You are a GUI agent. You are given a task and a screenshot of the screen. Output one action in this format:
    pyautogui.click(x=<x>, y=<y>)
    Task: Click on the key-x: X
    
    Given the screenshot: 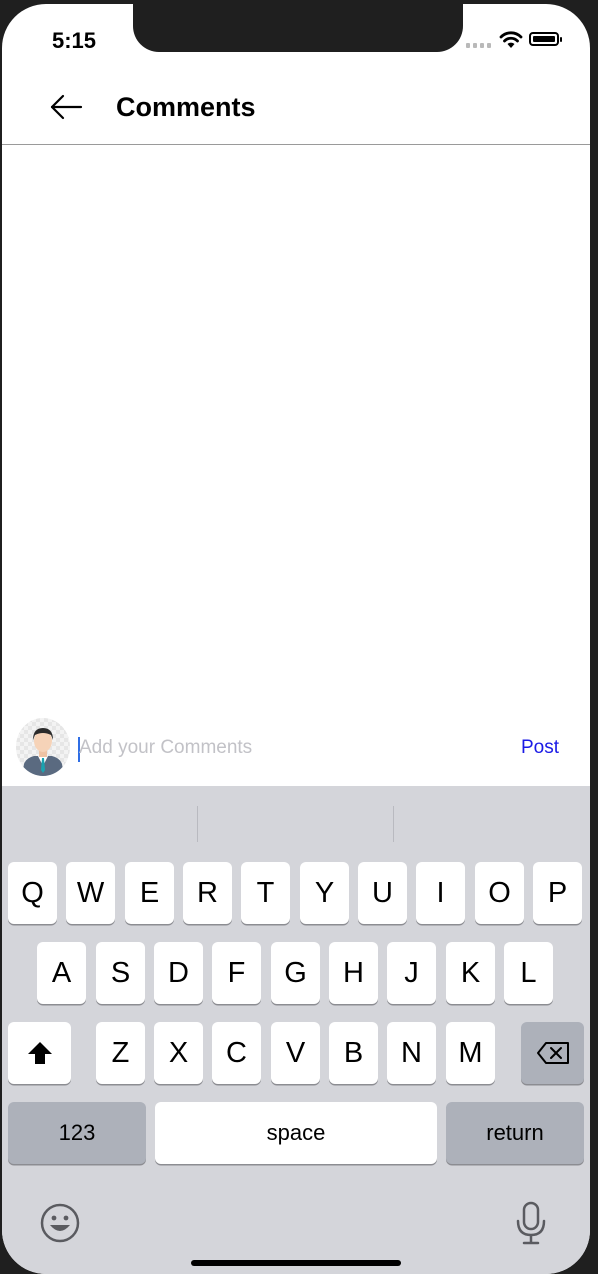 What is the action you would take?
    pyautogui.click(x=178, y=1053)
    